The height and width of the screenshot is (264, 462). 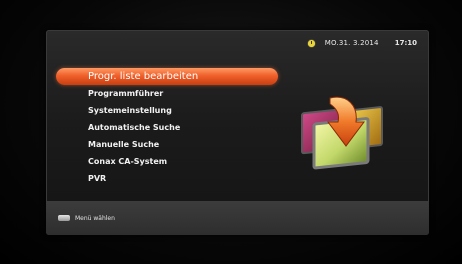 I want to click on footer-hint-label: Menü wählen, so click(x=95, y=218).